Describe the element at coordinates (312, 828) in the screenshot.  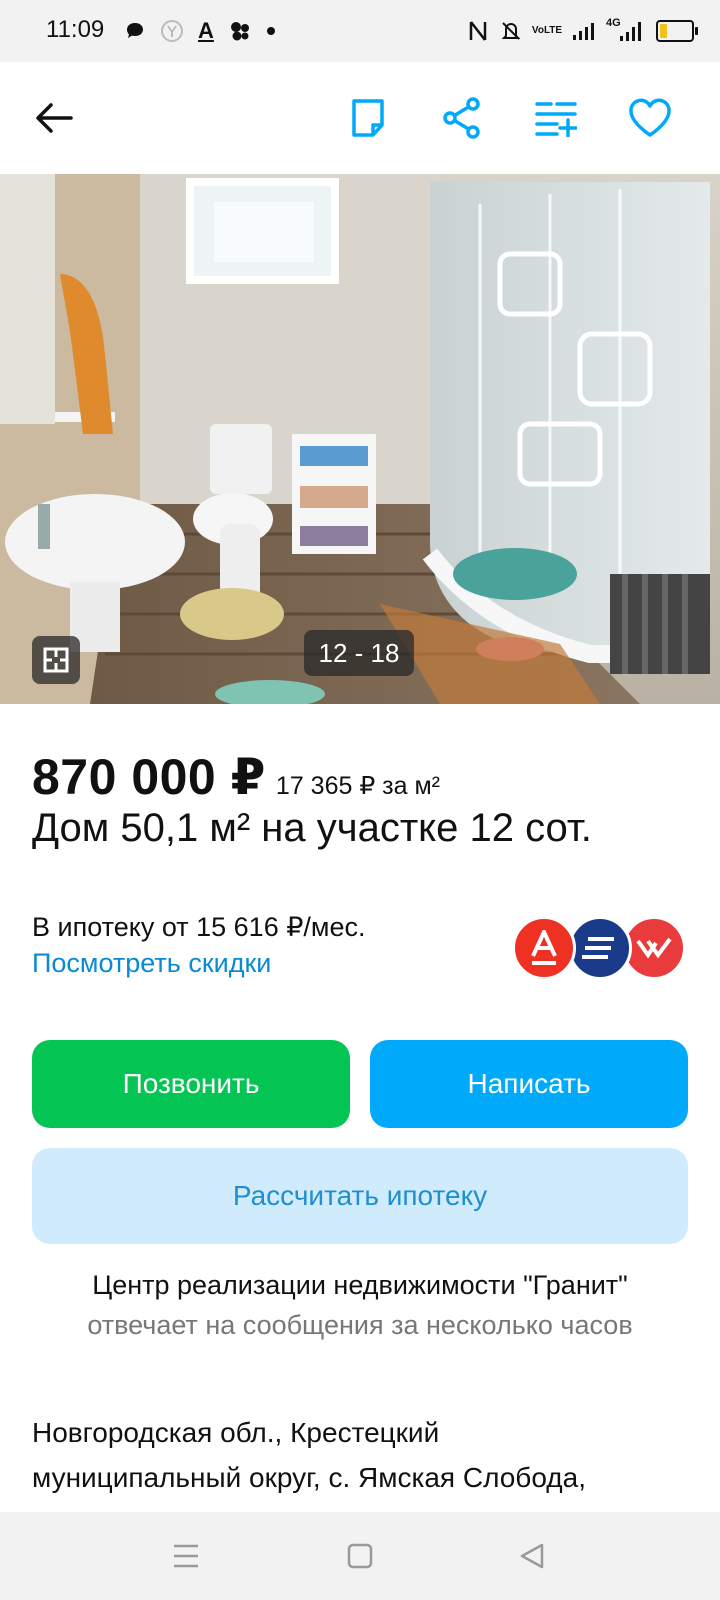
I see `listing-title: Дом 50,1 м² на участке 12 сот.` at that location.